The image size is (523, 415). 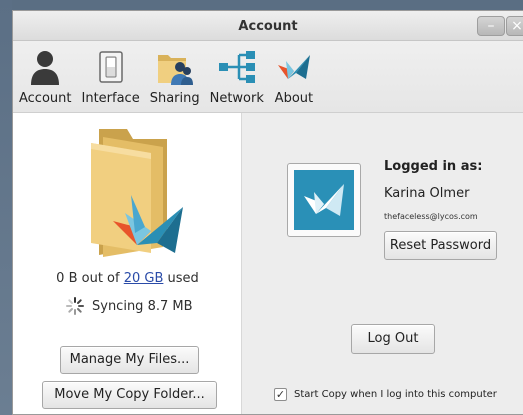 I want to click on tab-sharing-label: Sharing, so click(x=174, y=98).